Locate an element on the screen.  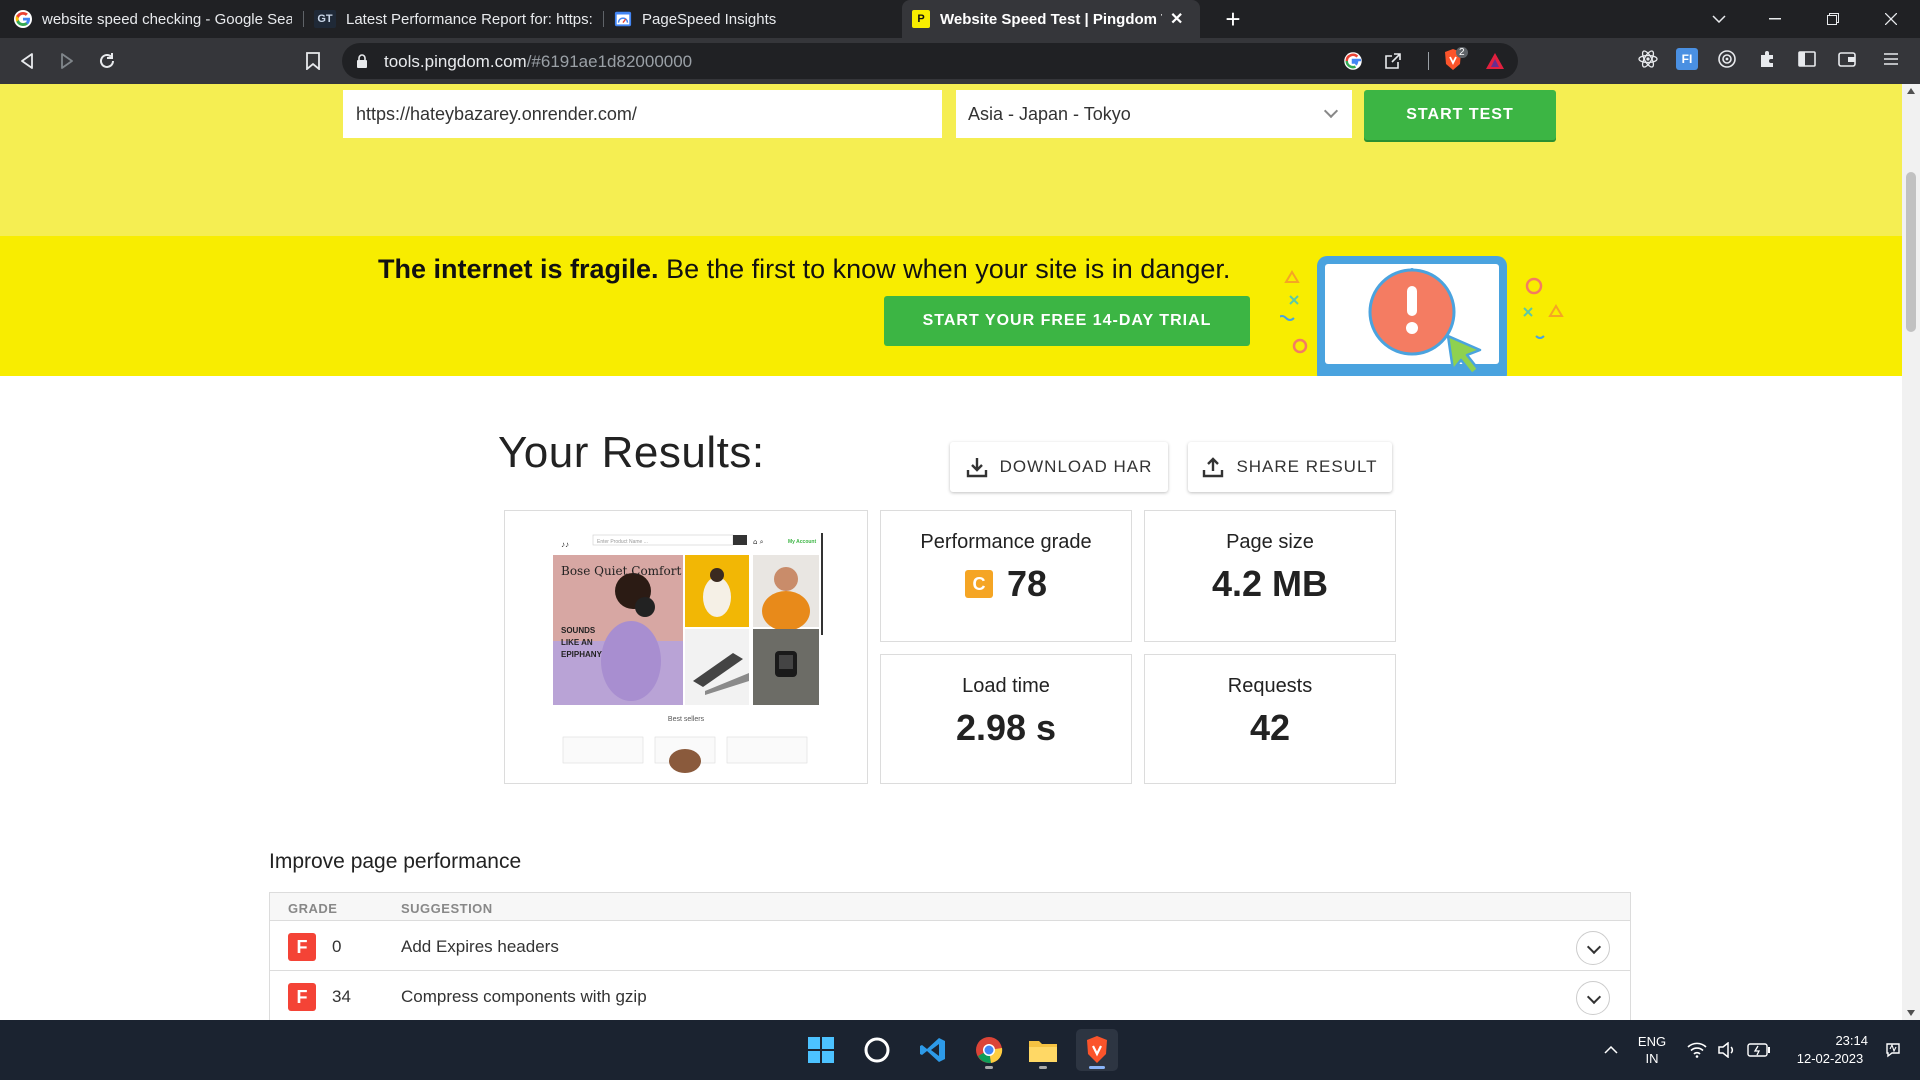
omnibox-divider is located at coordinates (1428, 61).